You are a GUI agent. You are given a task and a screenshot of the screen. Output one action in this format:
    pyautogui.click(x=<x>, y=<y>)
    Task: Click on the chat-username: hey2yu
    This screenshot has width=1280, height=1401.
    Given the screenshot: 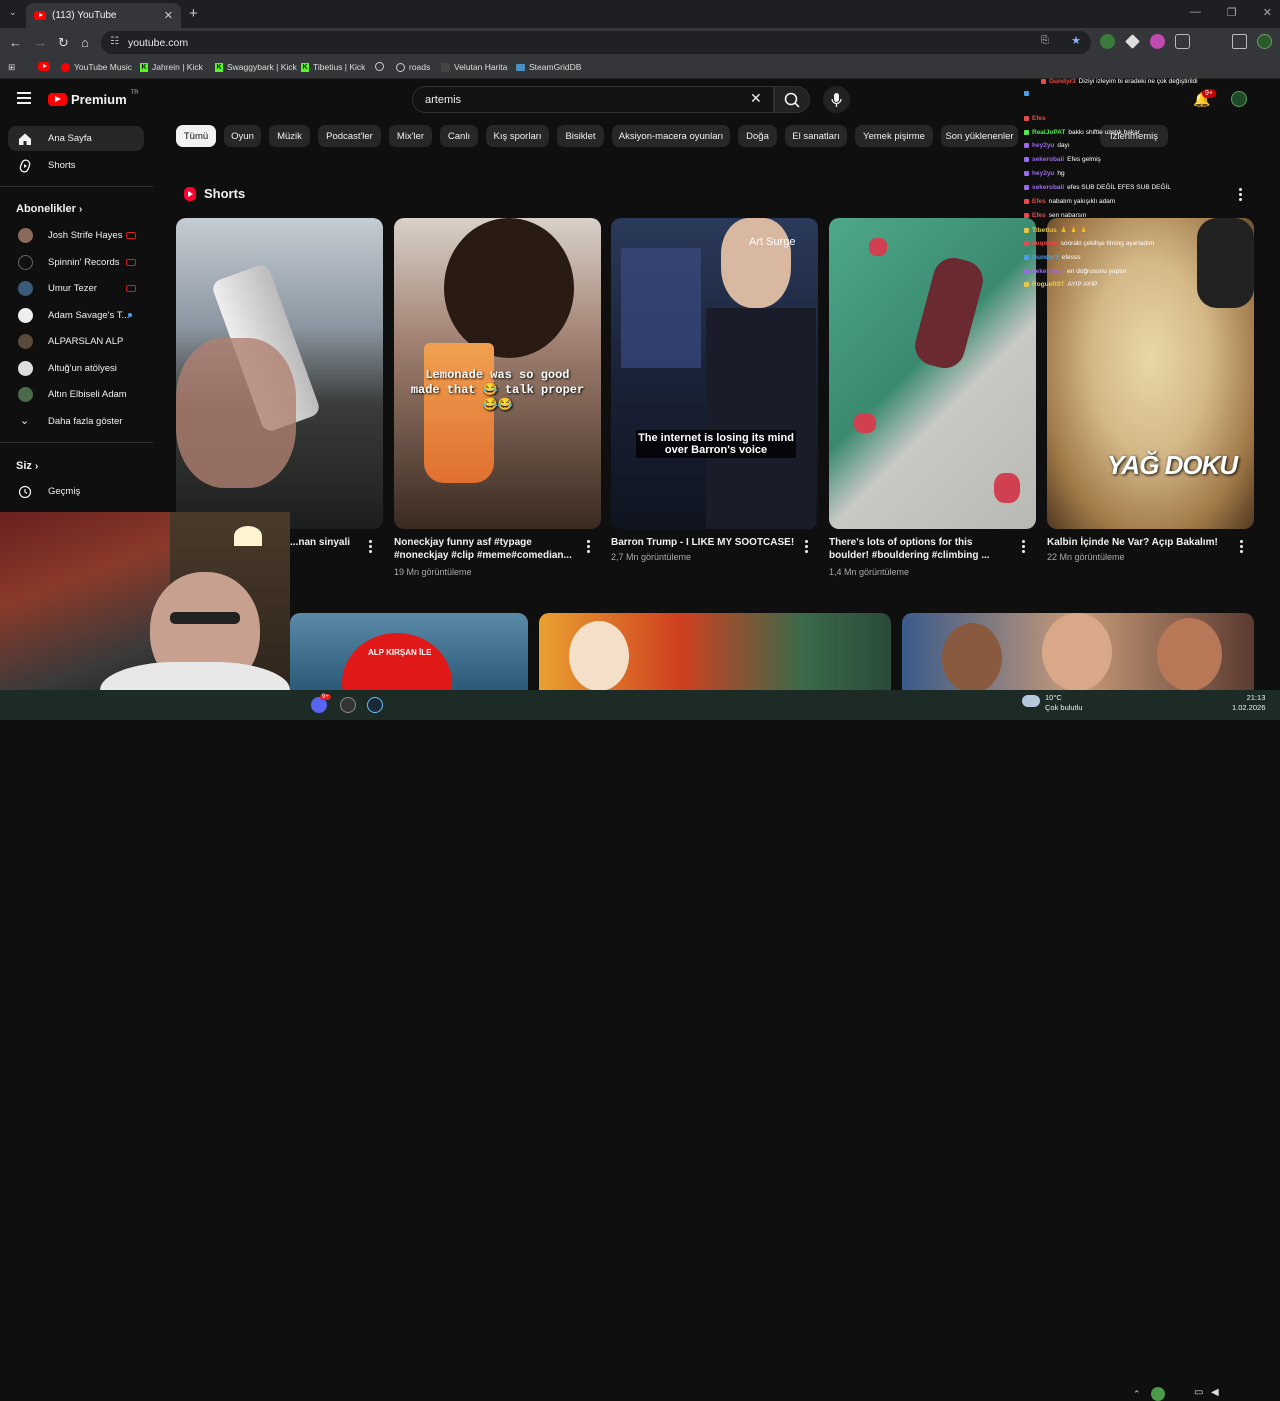 What is the action you would take?
    pyautogui.click(x=1043, y=173)
    